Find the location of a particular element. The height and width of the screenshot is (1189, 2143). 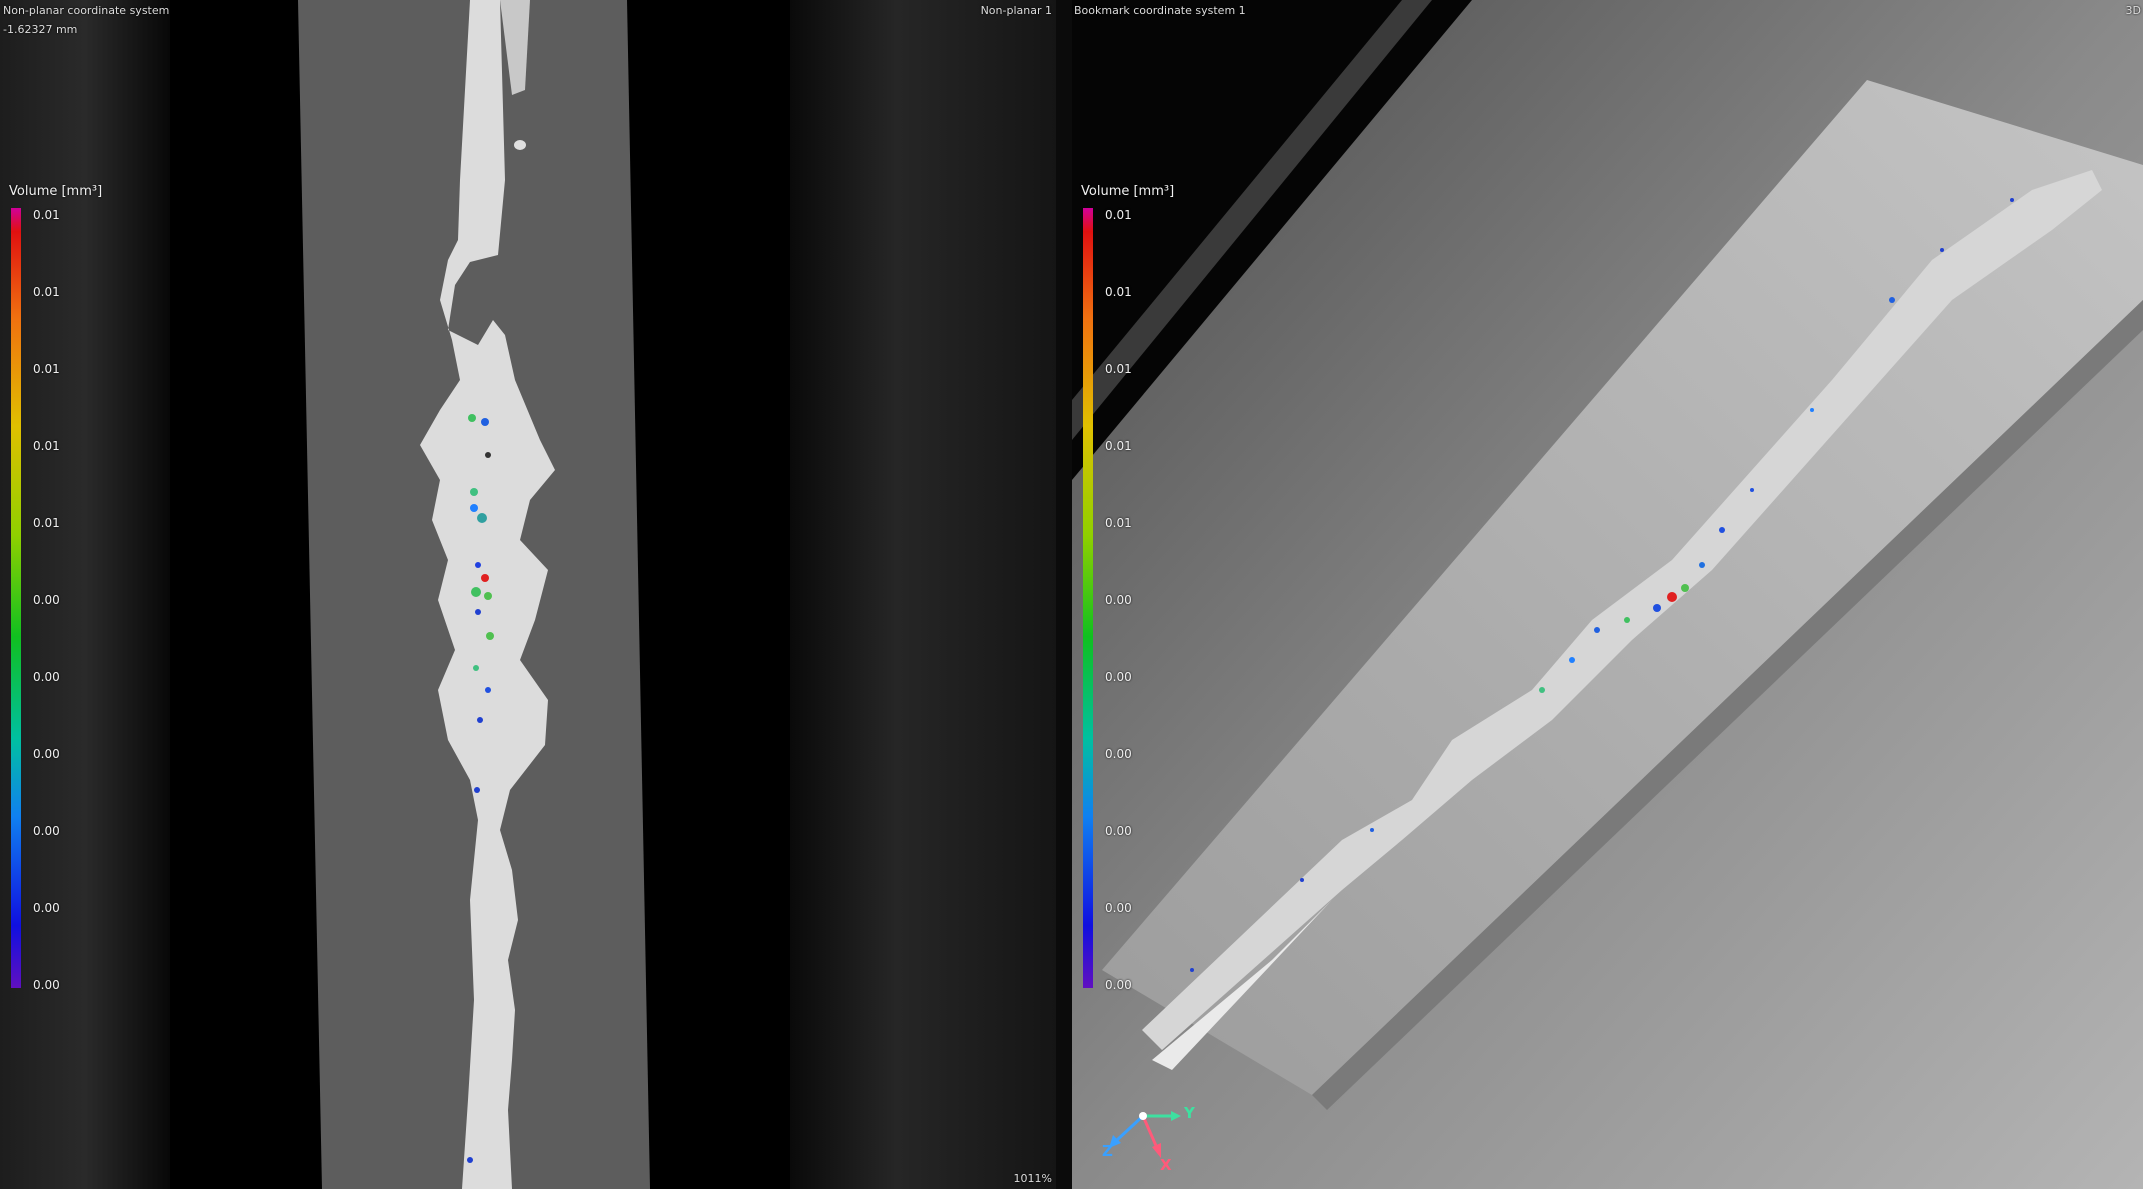

axis-z-label: Z is located at coordinates (1107, 1151).